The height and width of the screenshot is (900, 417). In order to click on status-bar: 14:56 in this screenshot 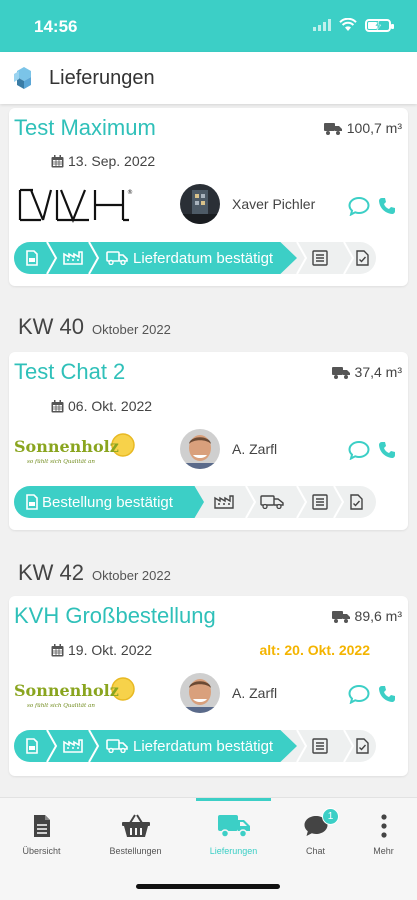, I will do `click(208, 26)`.